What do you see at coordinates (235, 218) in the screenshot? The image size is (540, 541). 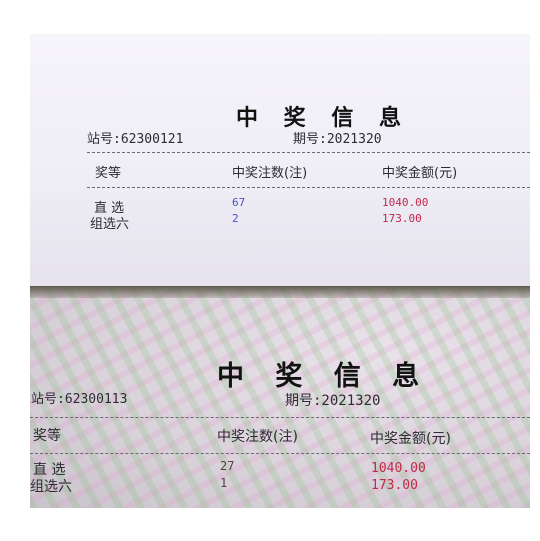 I see `row-count: 2` at bounding box center [235, 218].